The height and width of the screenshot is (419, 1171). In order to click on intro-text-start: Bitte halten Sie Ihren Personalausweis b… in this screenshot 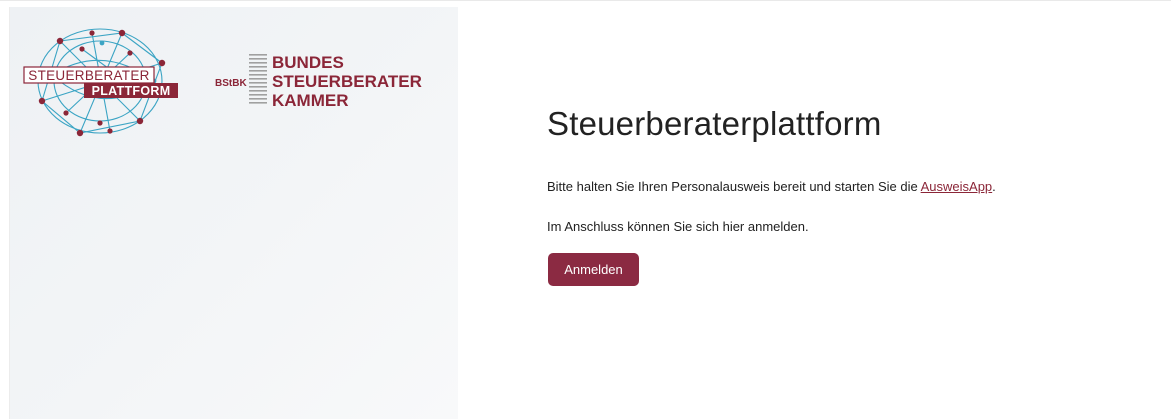, I will do `click(734, 186)`.